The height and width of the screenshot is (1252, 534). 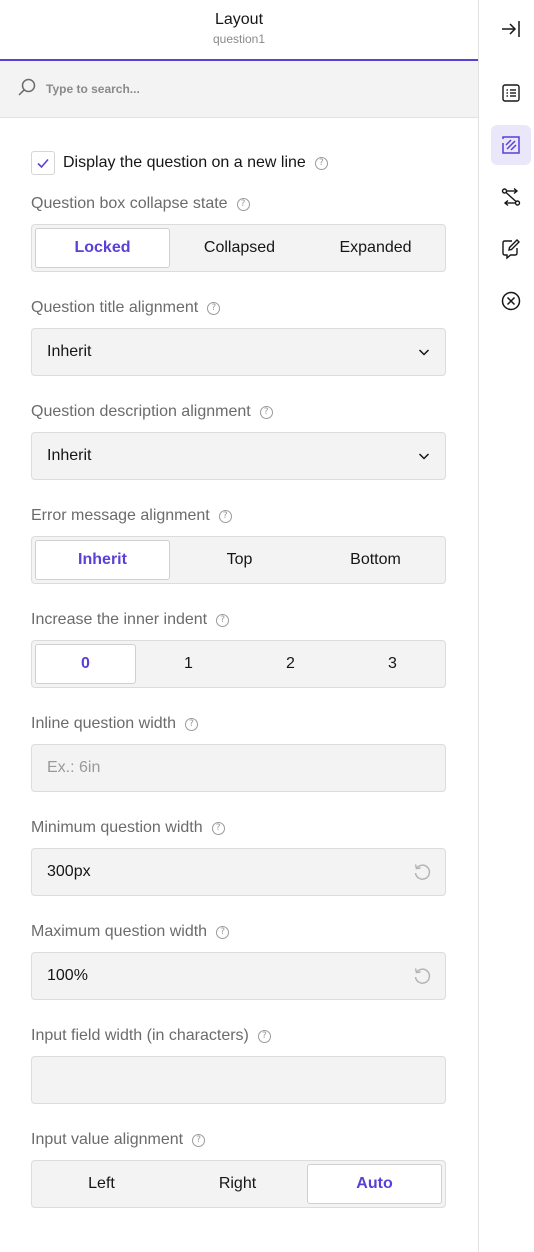 I want to click on collapse-panel-button, so click(x=511, y=29).